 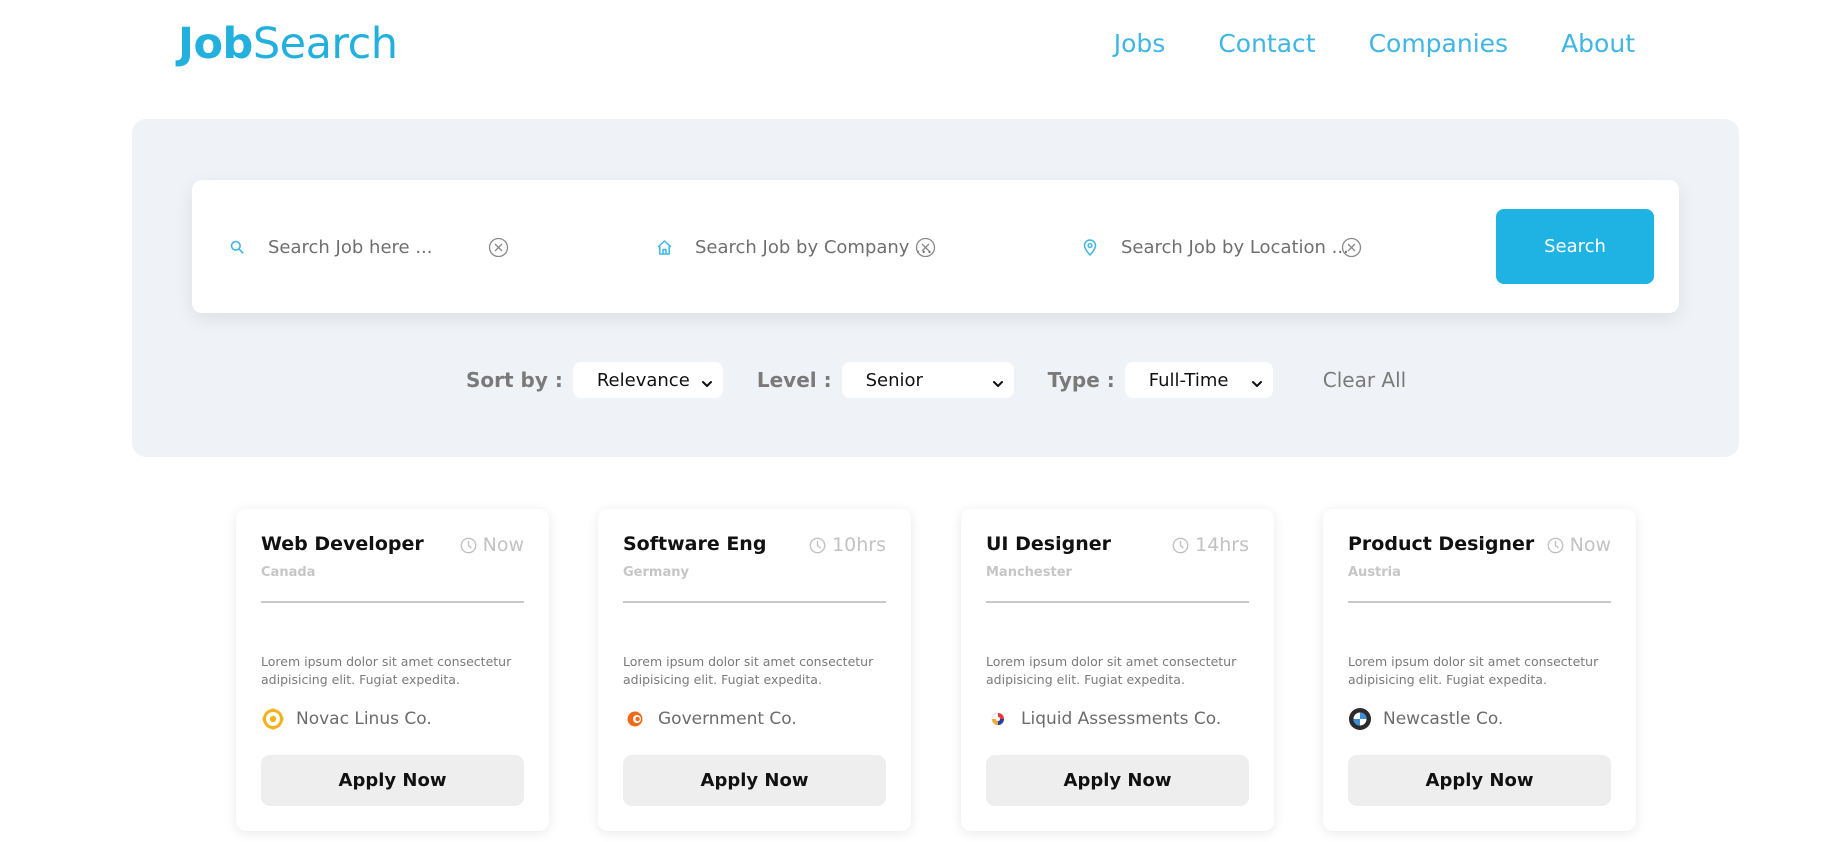 I want to click on nav-contact: Contact, so click(x=1266, y=44).